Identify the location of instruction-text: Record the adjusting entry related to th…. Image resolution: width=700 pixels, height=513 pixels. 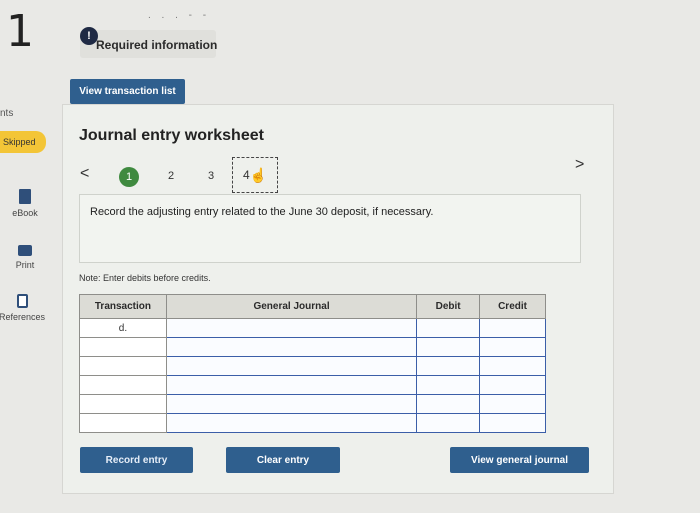
(262, 212).